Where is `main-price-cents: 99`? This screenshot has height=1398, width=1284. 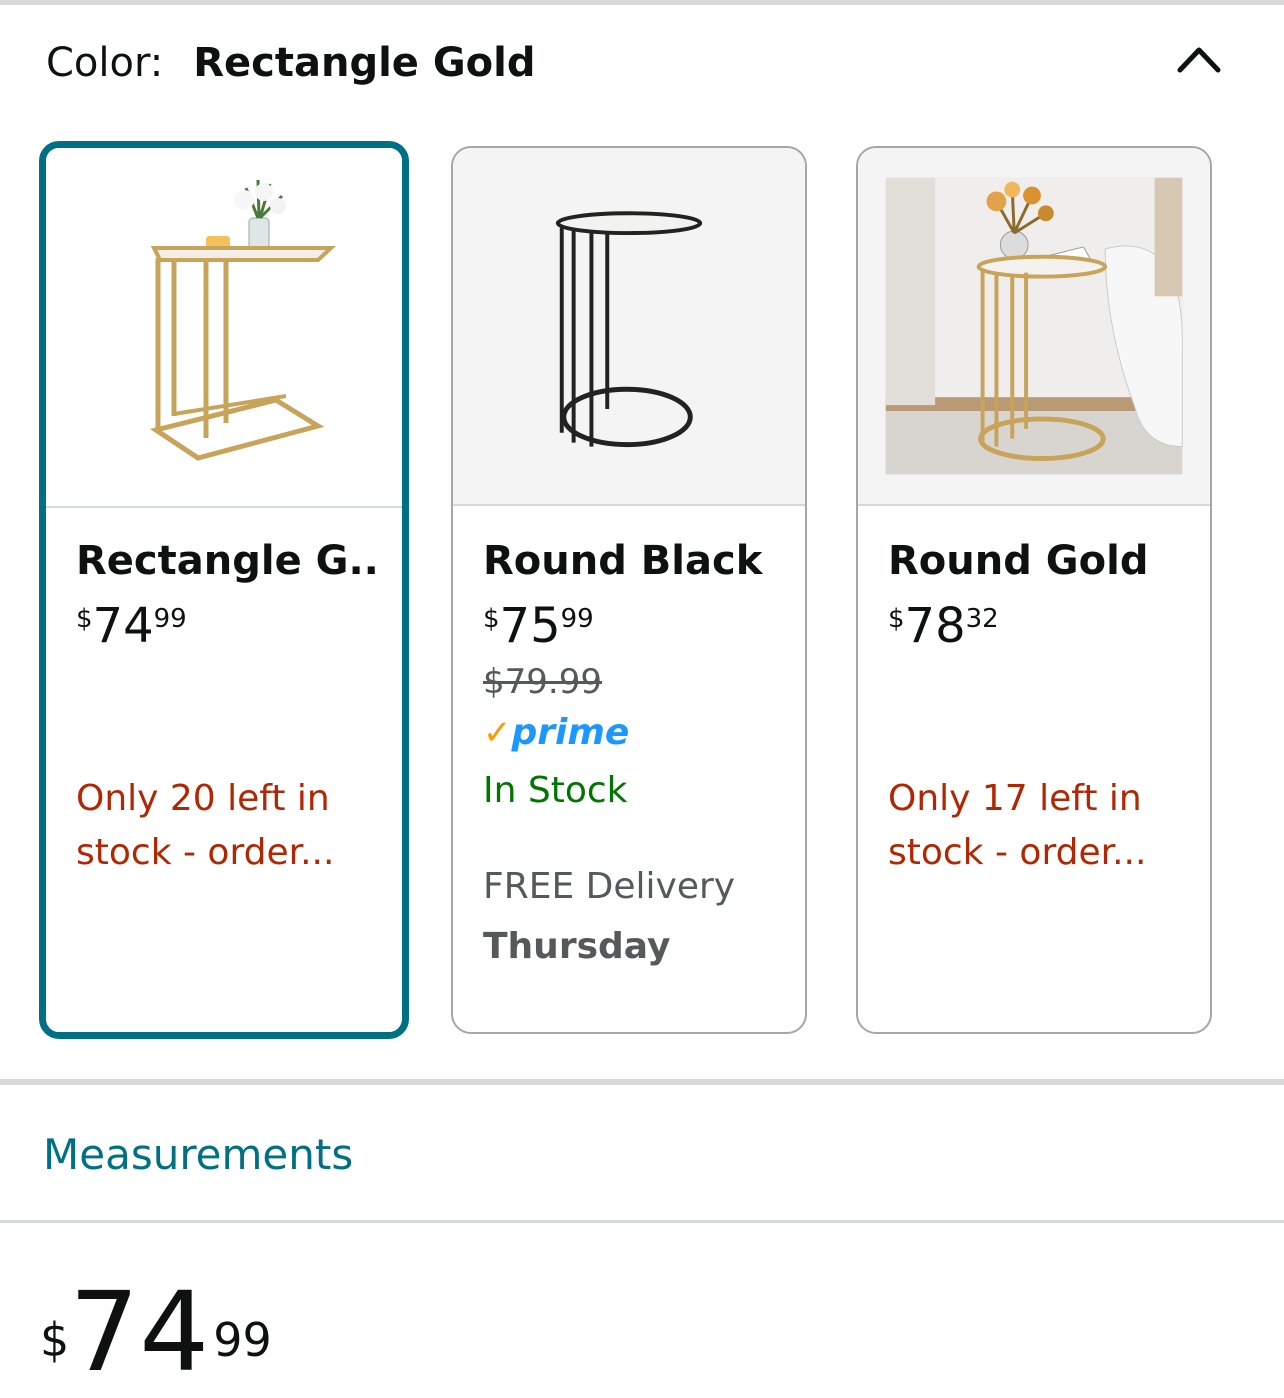
main-price-cents: 99 is located at coordinates (242, 1340).